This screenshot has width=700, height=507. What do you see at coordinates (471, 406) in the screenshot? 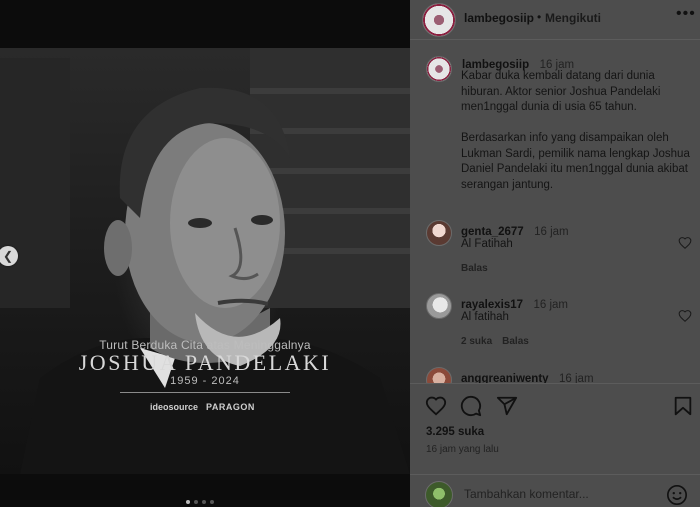
I see `comment-icon` at bounding box center [471, 406].